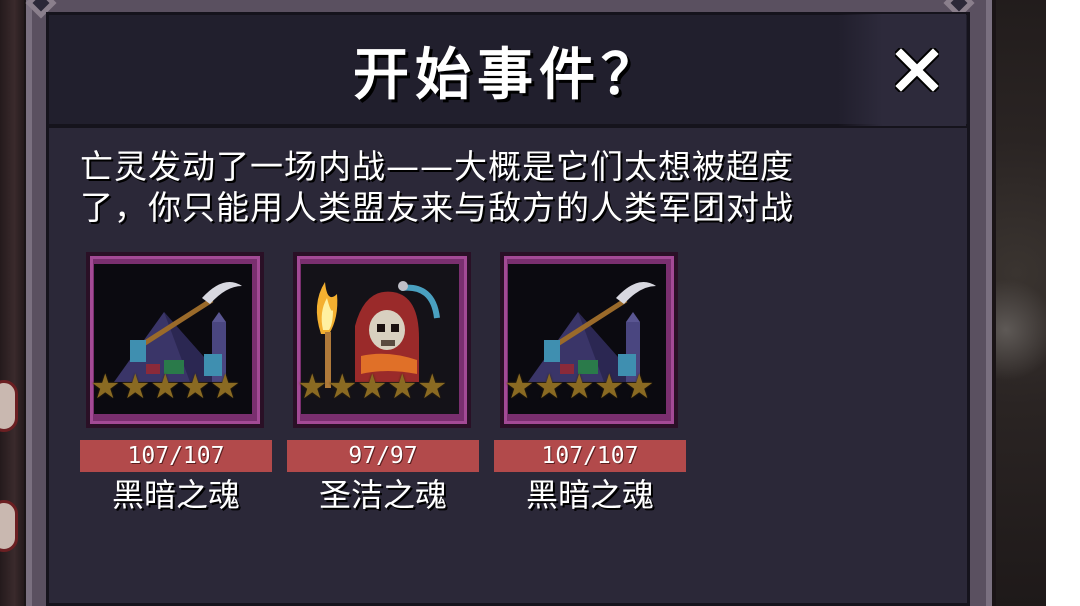 The image size is (1080, 606). I want to click on description-line: 了，你只能用人类盟友来与敌方的人类军团对战, so click(437, 207).